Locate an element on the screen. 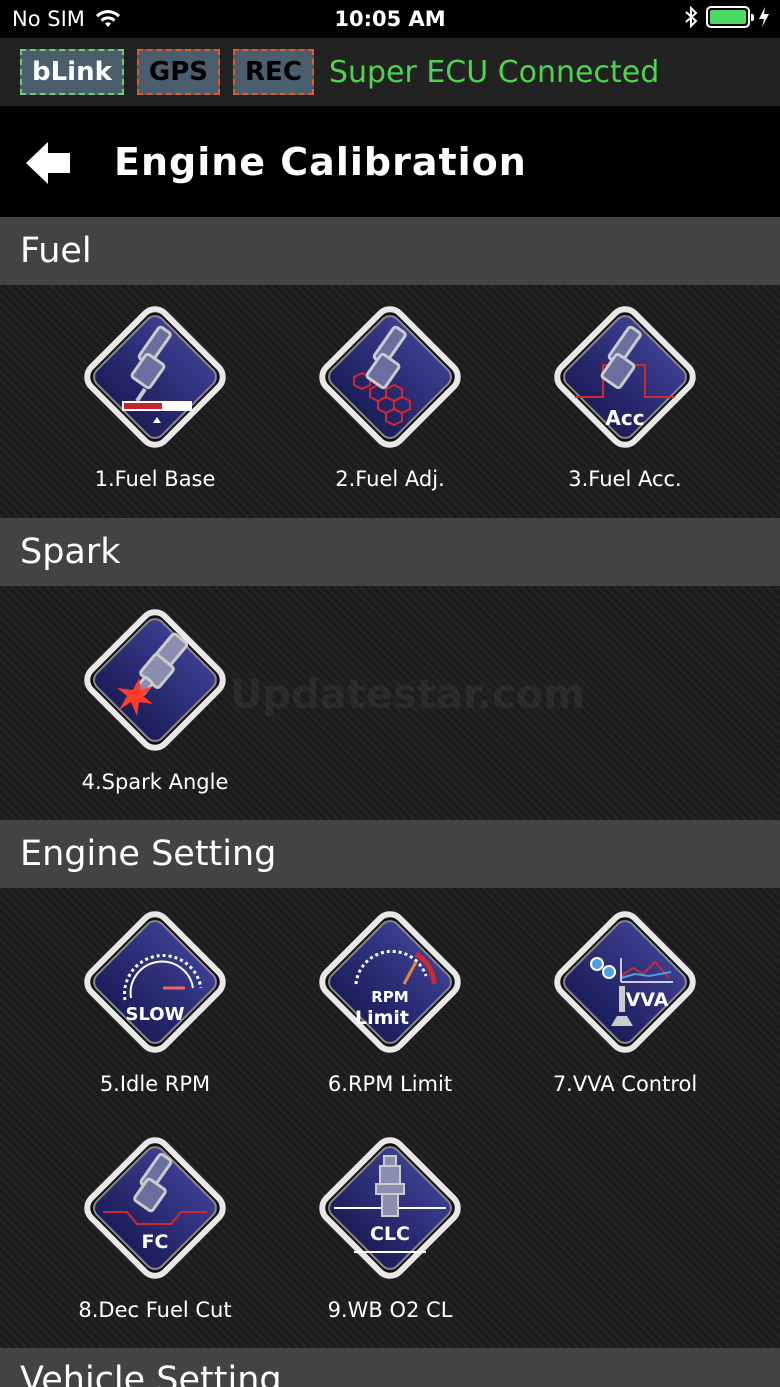 This screenshot has width=780, height=1387. section-header-spark: Spark is located at coordinates (390, 552).